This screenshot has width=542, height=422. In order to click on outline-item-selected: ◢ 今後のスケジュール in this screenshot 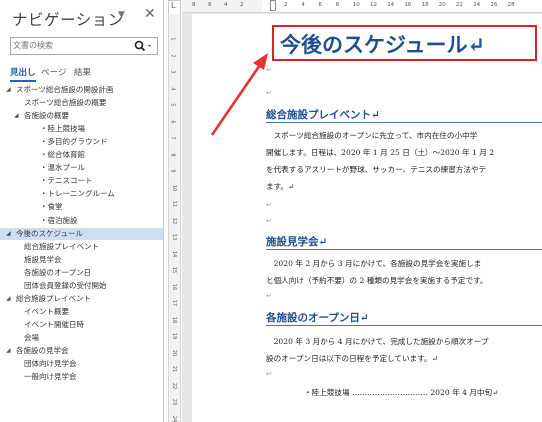, I will do `click(81, 234)`.